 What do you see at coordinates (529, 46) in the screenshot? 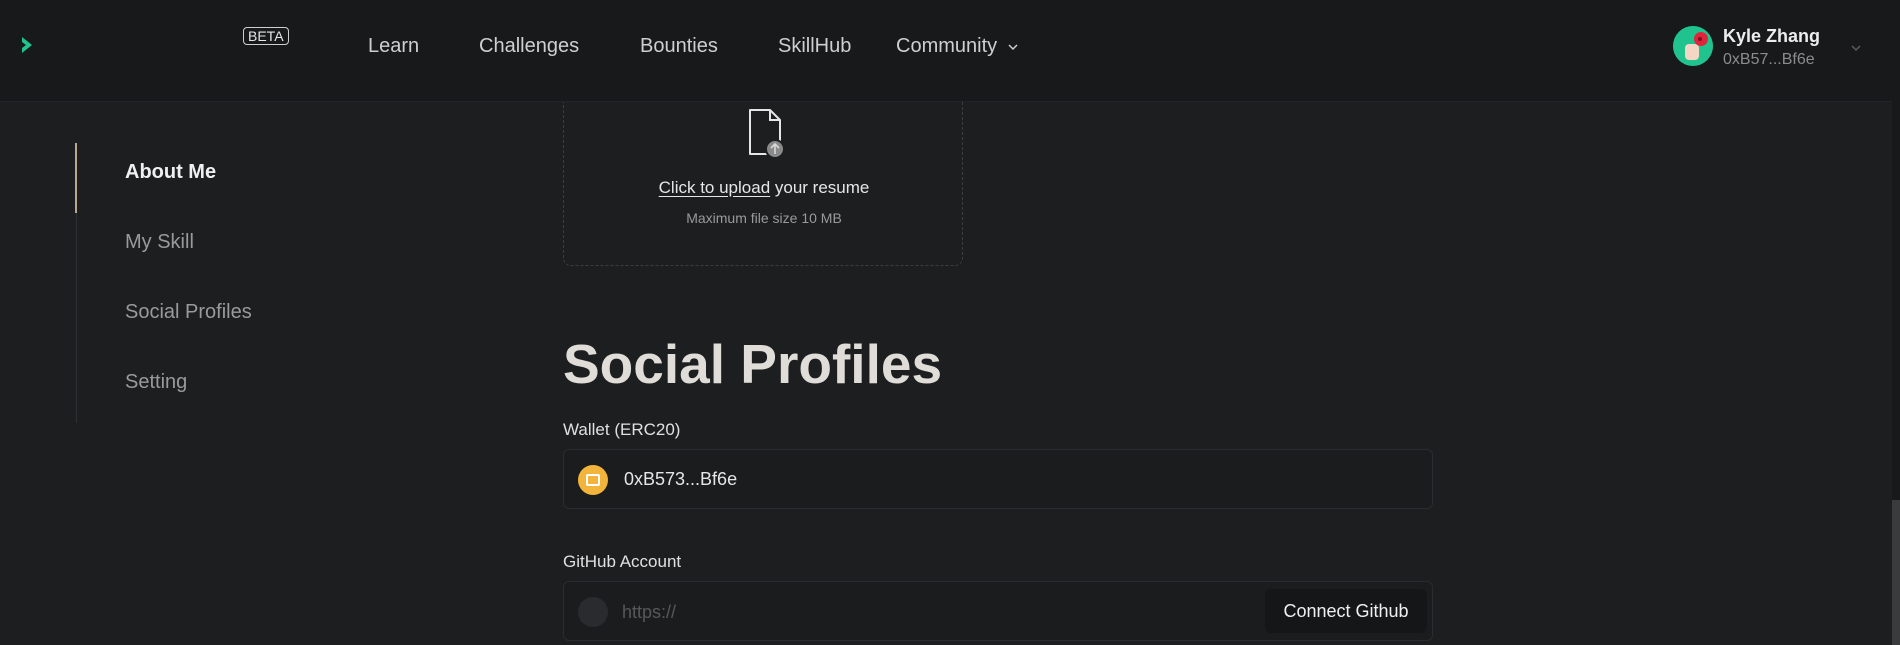
I see `nav-challenges: Challenges` at bounding box center [529, 46].